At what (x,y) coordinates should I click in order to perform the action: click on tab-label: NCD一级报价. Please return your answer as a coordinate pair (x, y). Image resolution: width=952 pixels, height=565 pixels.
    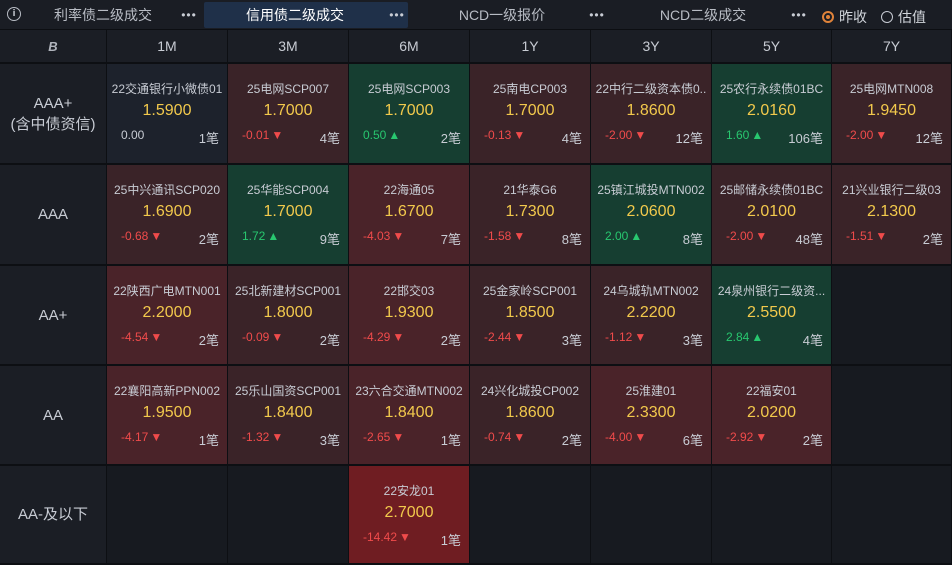
    Looking at the image, I should click on (502, 15).